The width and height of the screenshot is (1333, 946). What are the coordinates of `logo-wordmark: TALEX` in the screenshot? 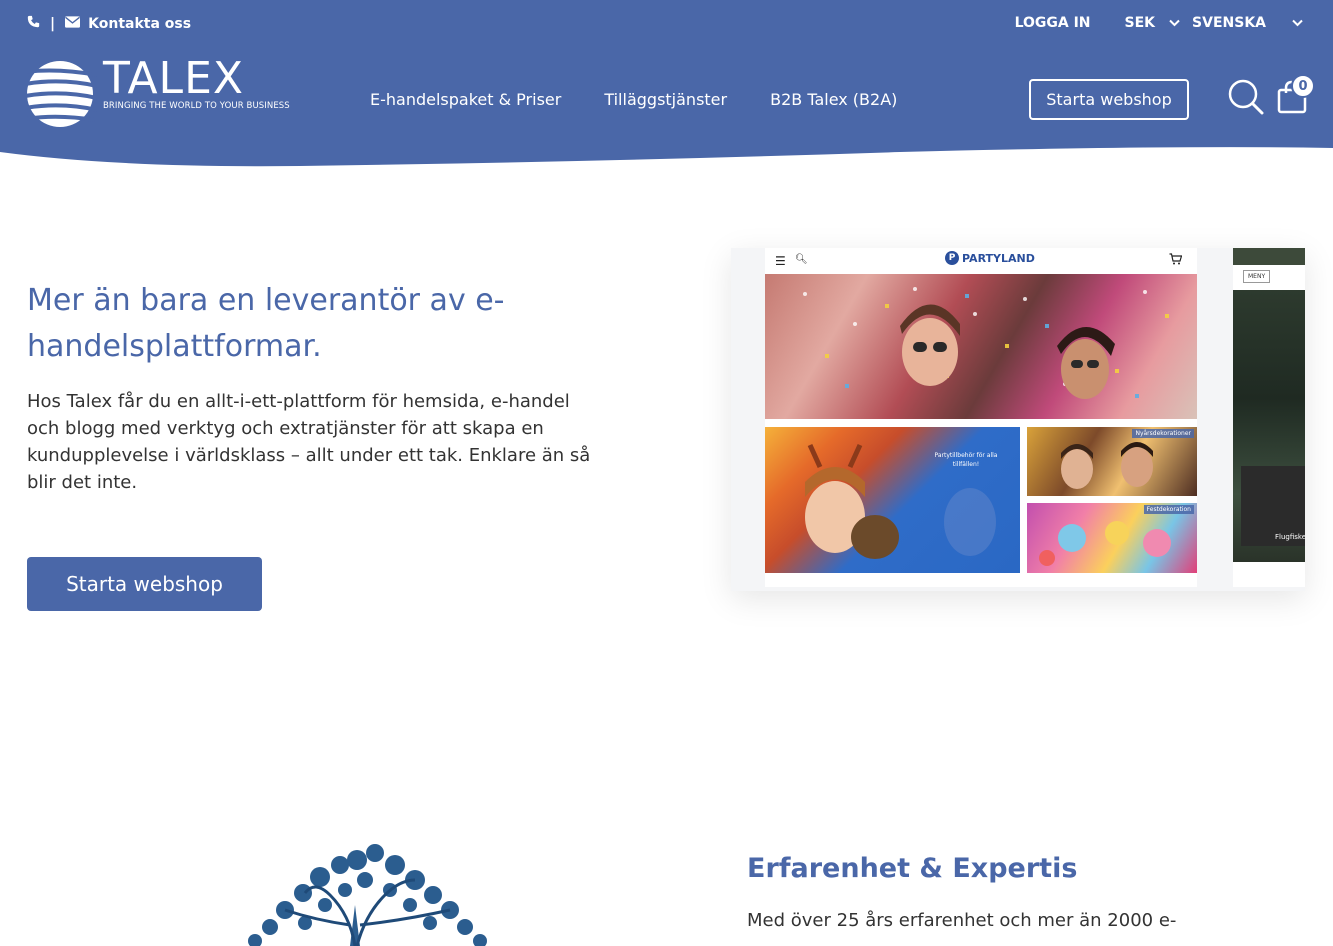 It's located at (174, 78).